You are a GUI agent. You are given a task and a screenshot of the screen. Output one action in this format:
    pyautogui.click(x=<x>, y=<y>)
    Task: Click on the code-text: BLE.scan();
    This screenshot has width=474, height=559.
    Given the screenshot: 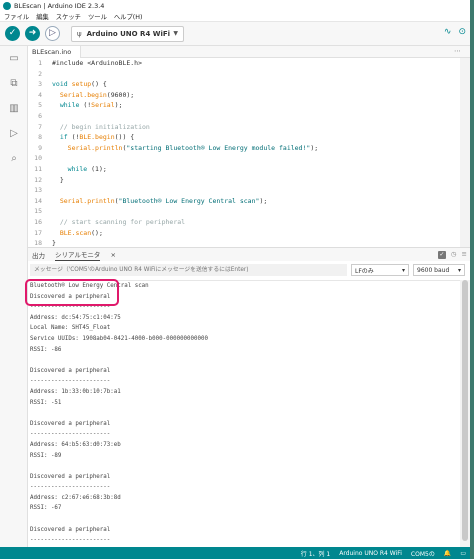 What is the action you would take?
    pyautogui.click(x=77, y=233)
    